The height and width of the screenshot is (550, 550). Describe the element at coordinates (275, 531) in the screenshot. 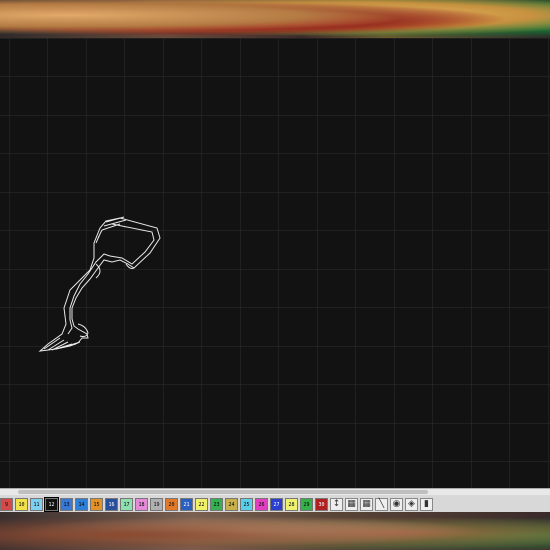

I see `background-image-bottom` at that location.